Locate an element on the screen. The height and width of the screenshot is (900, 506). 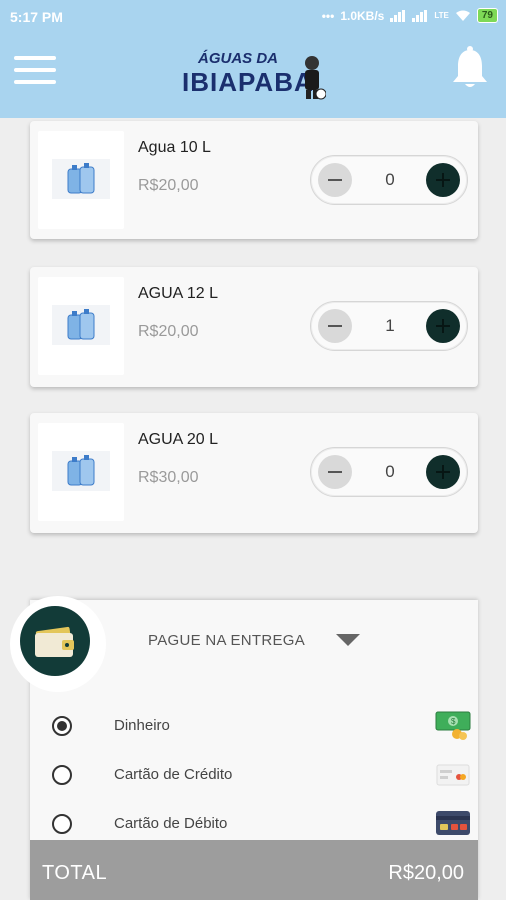
app-logo: ÁGUAS DA IBIAPABA is located at coordinates (254, 76).